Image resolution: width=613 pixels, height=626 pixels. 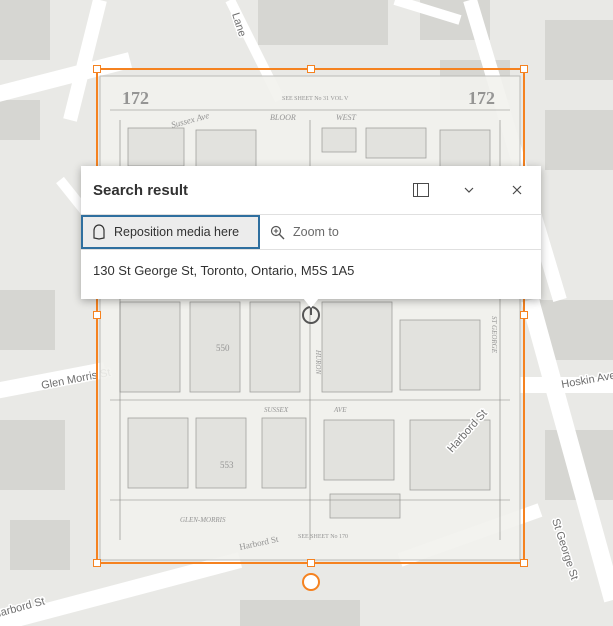 What do you see at coordinates (340, 410) in the screenshot?
I see `sheet-ave: AVE` at bounding box center [340, 410].